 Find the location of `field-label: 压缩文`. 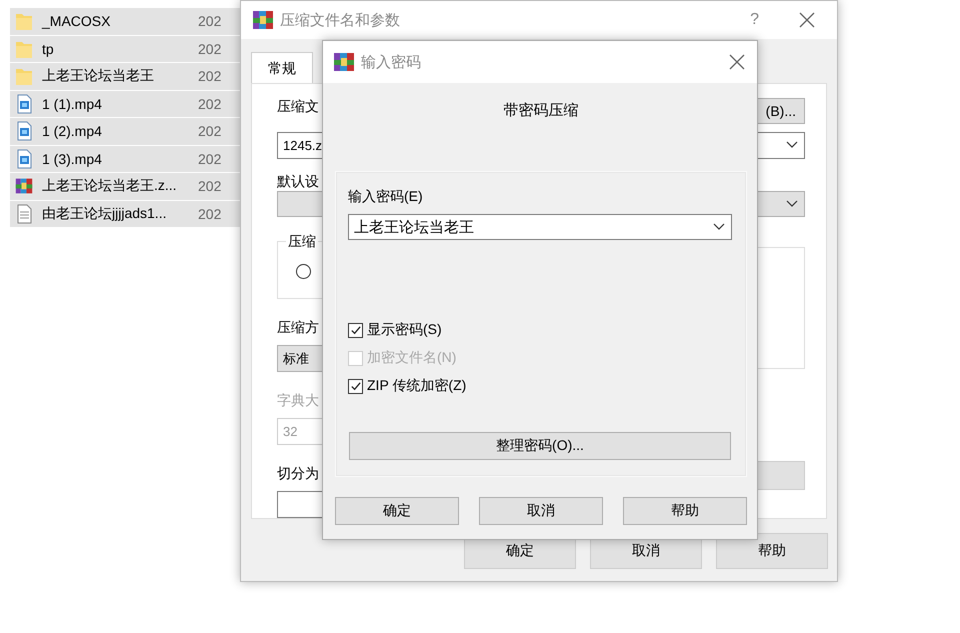

field-label: 压缩文 is located at coordinates (298, 107).